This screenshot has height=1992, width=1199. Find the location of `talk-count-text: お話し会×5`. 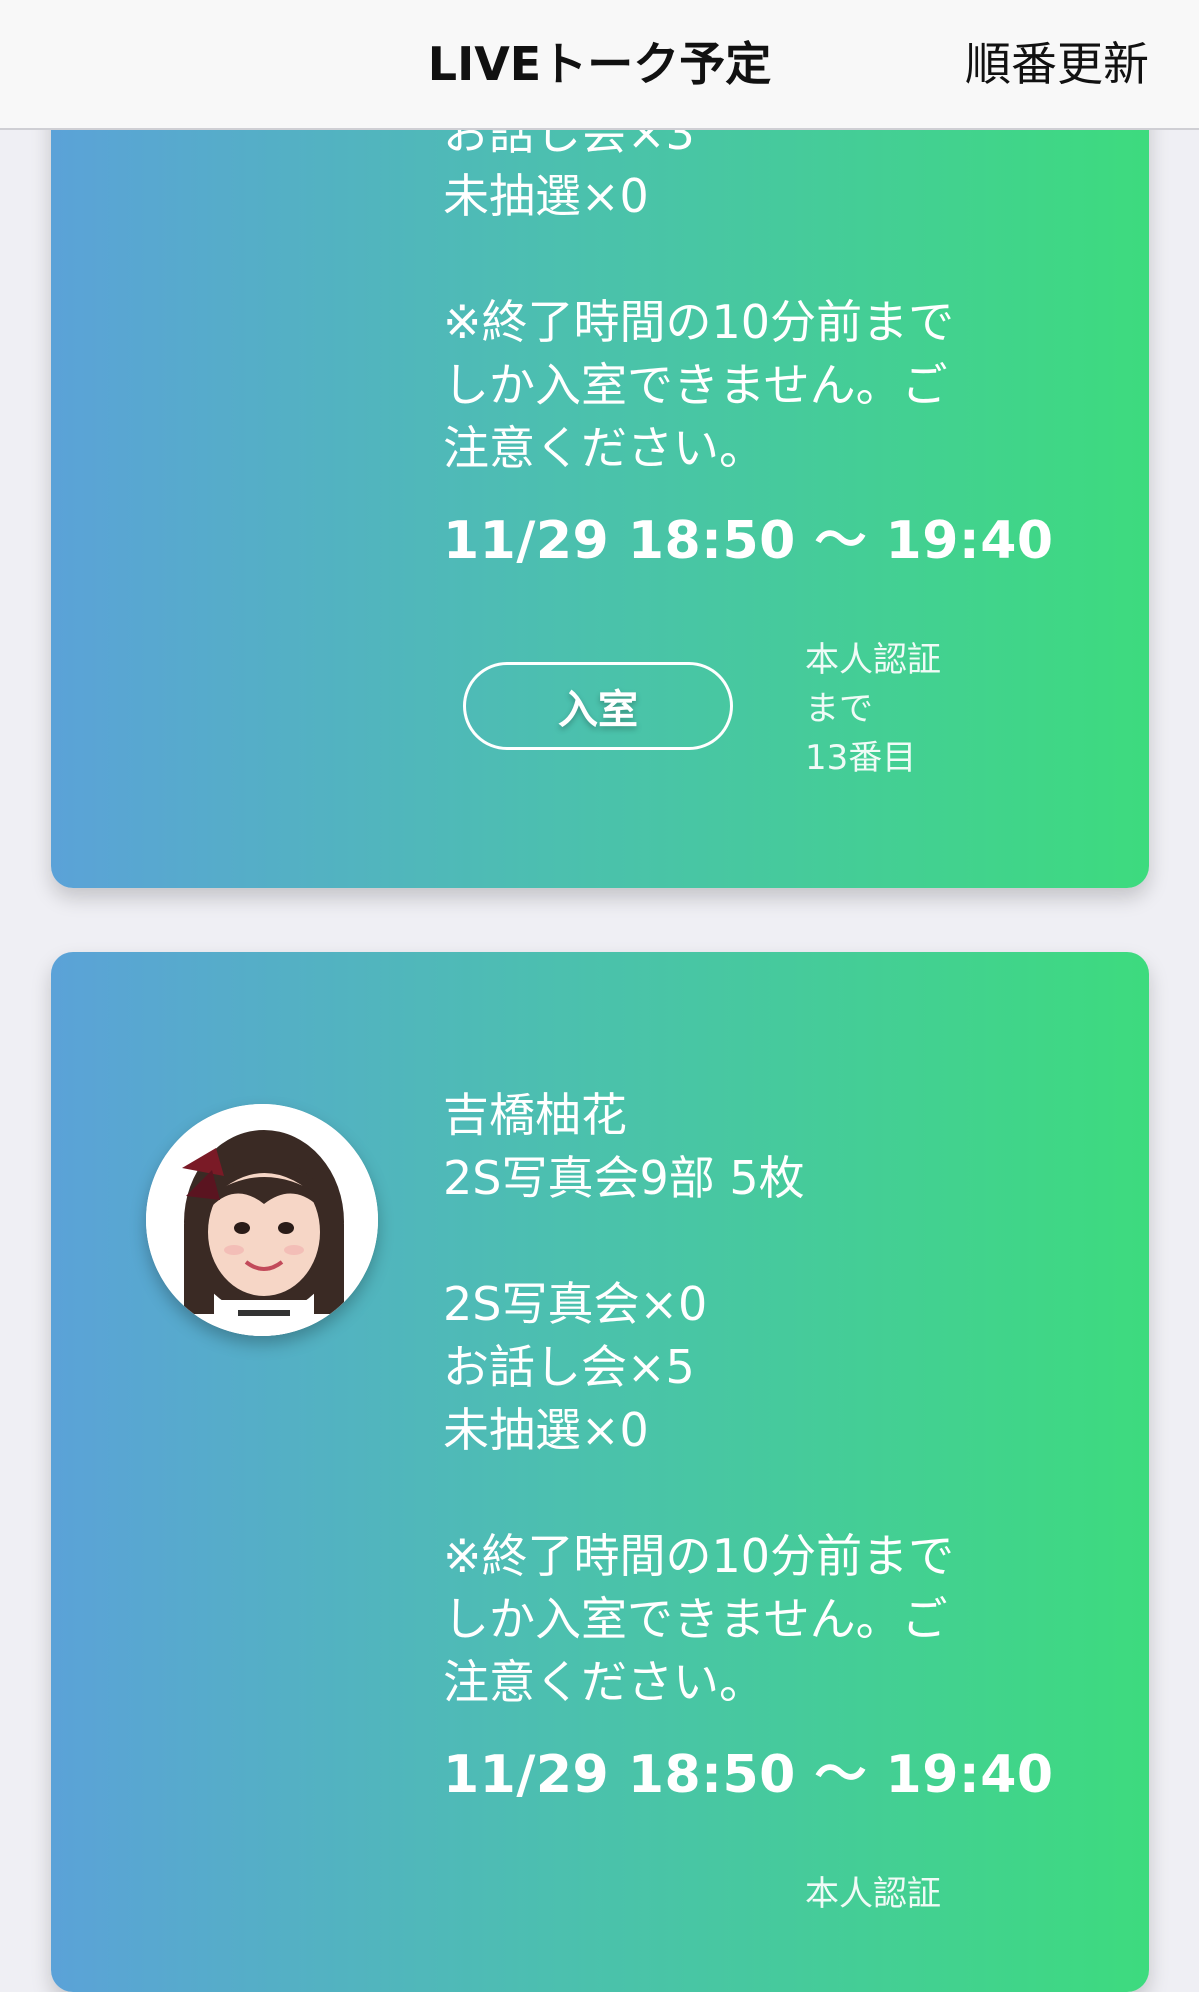

talk-count-text: お話し会×5 is located at coordinates (569, 1367).